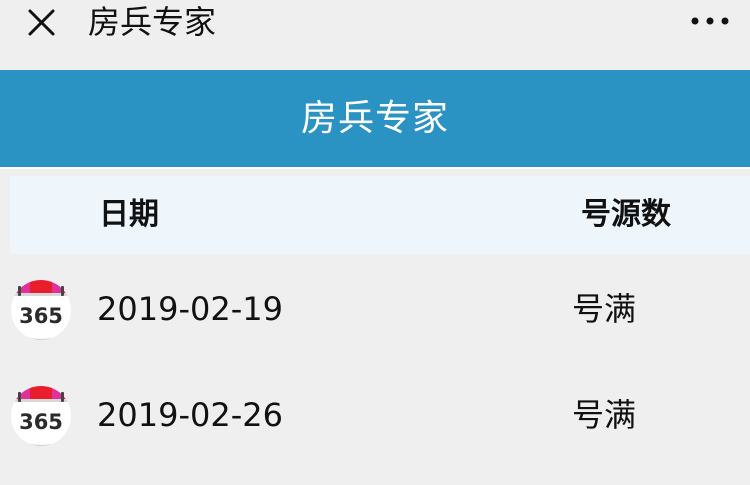 The width and height of the screenshot is (750, 485). I want to click on page-title: 房兵专家, so click(374, 118).